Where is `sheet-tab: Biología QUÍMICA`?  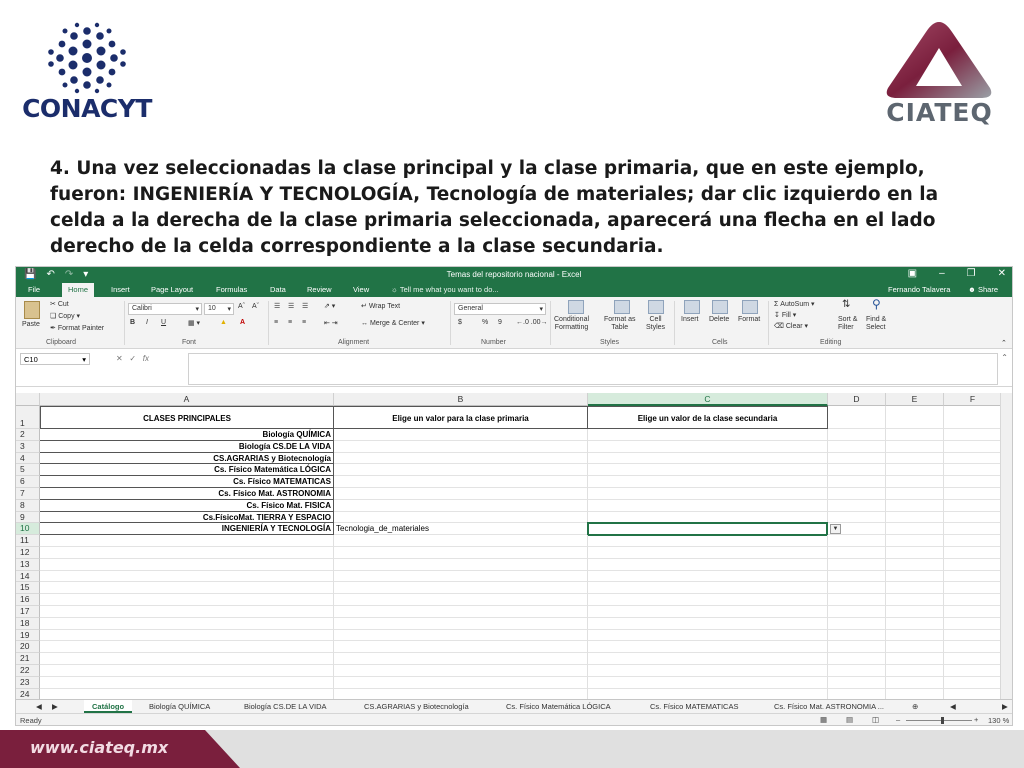
sheet-tab: Biología QUÍMICA is located at coordinates (179, 706).